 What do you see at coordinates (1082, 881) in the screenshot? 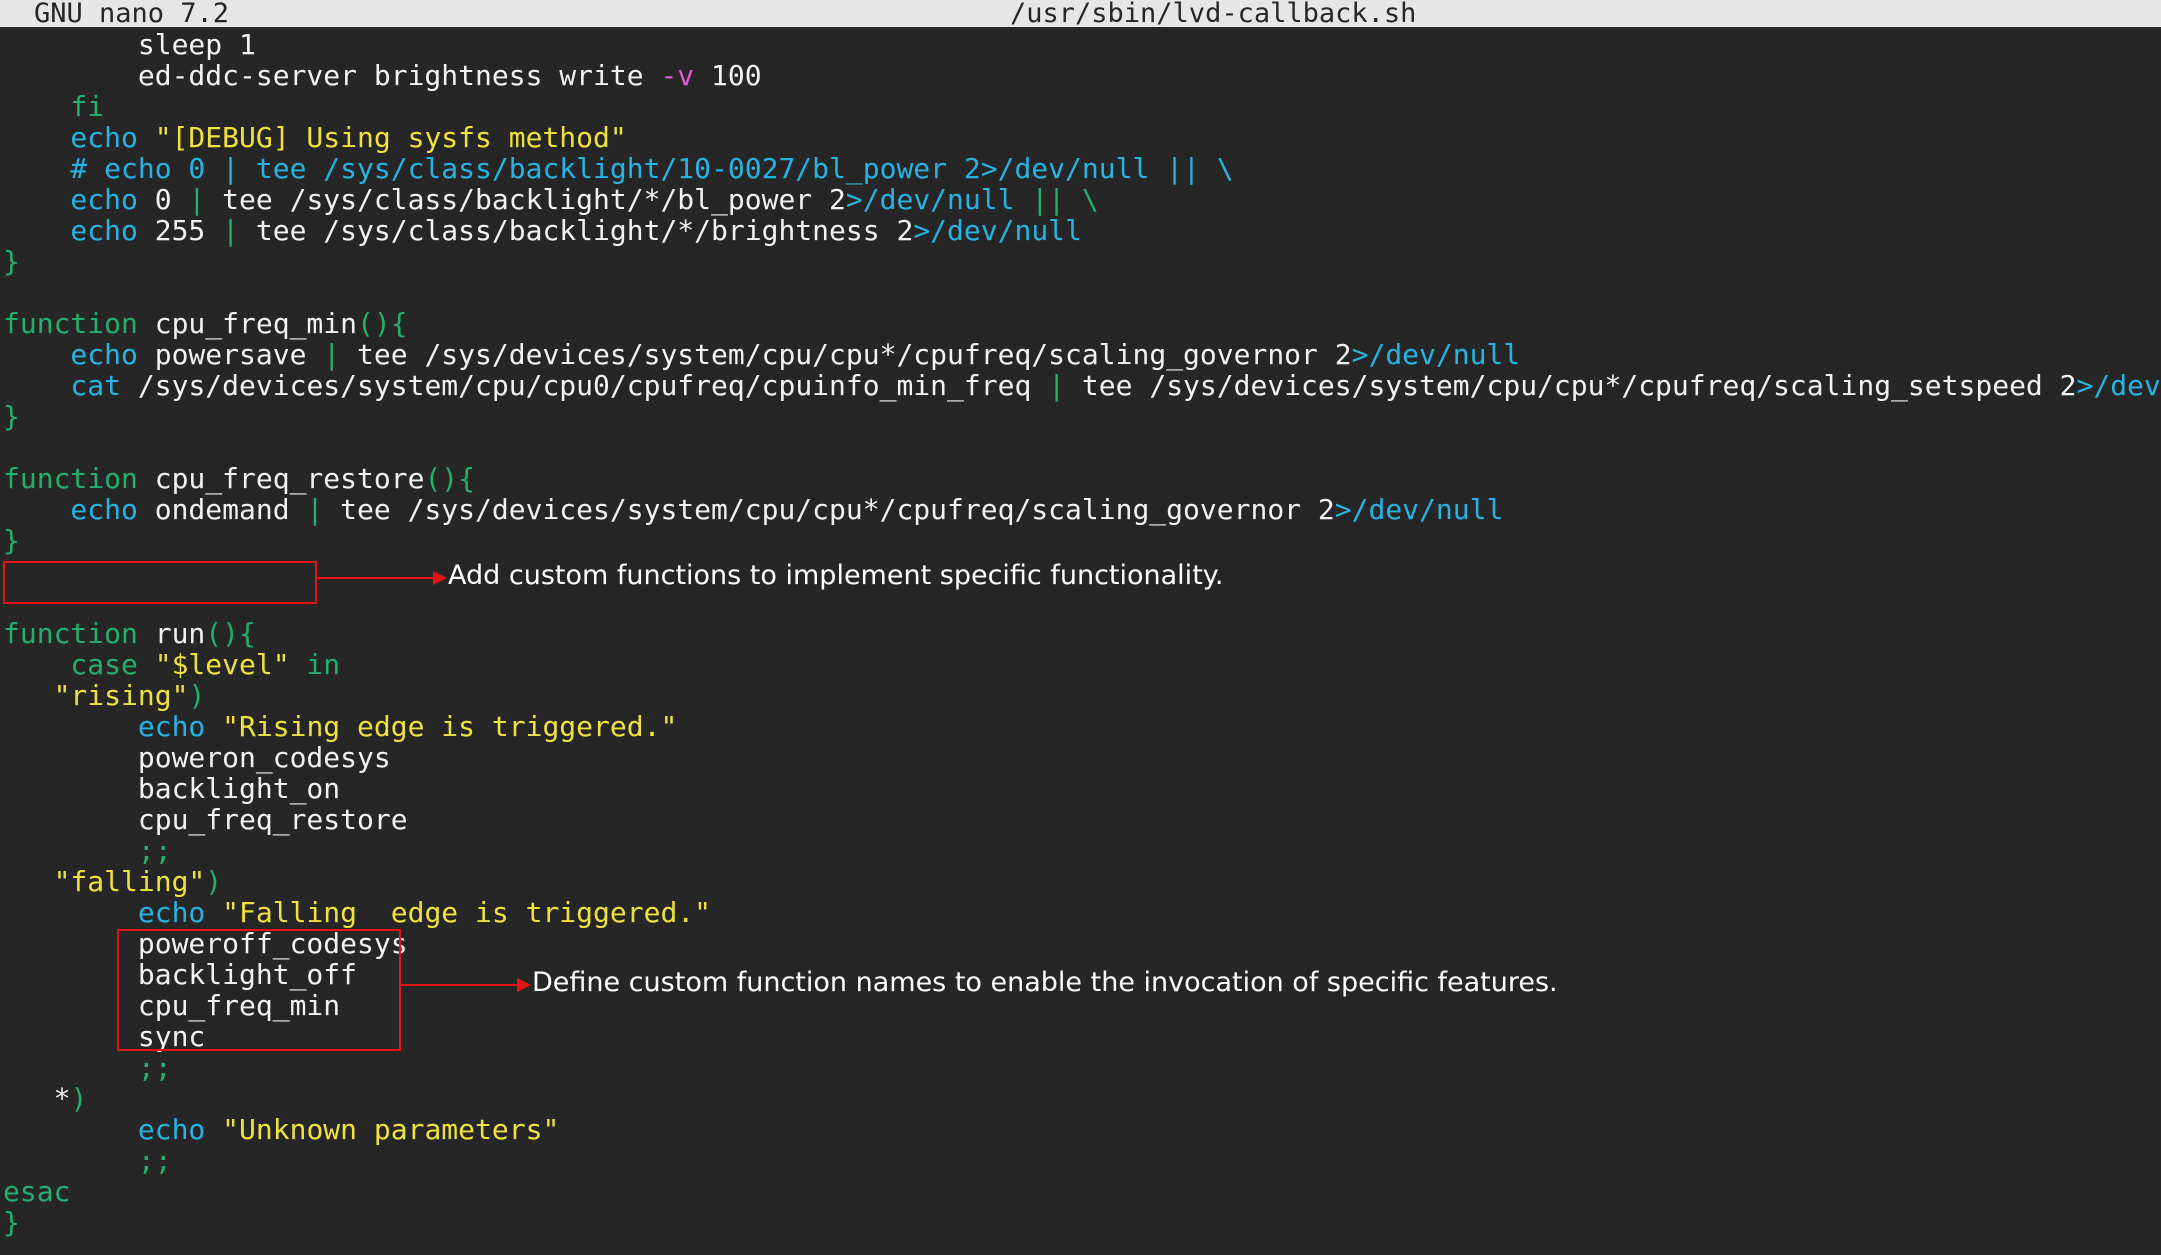
I see `code-line: "falling")` at bounding box center [1082, 881].